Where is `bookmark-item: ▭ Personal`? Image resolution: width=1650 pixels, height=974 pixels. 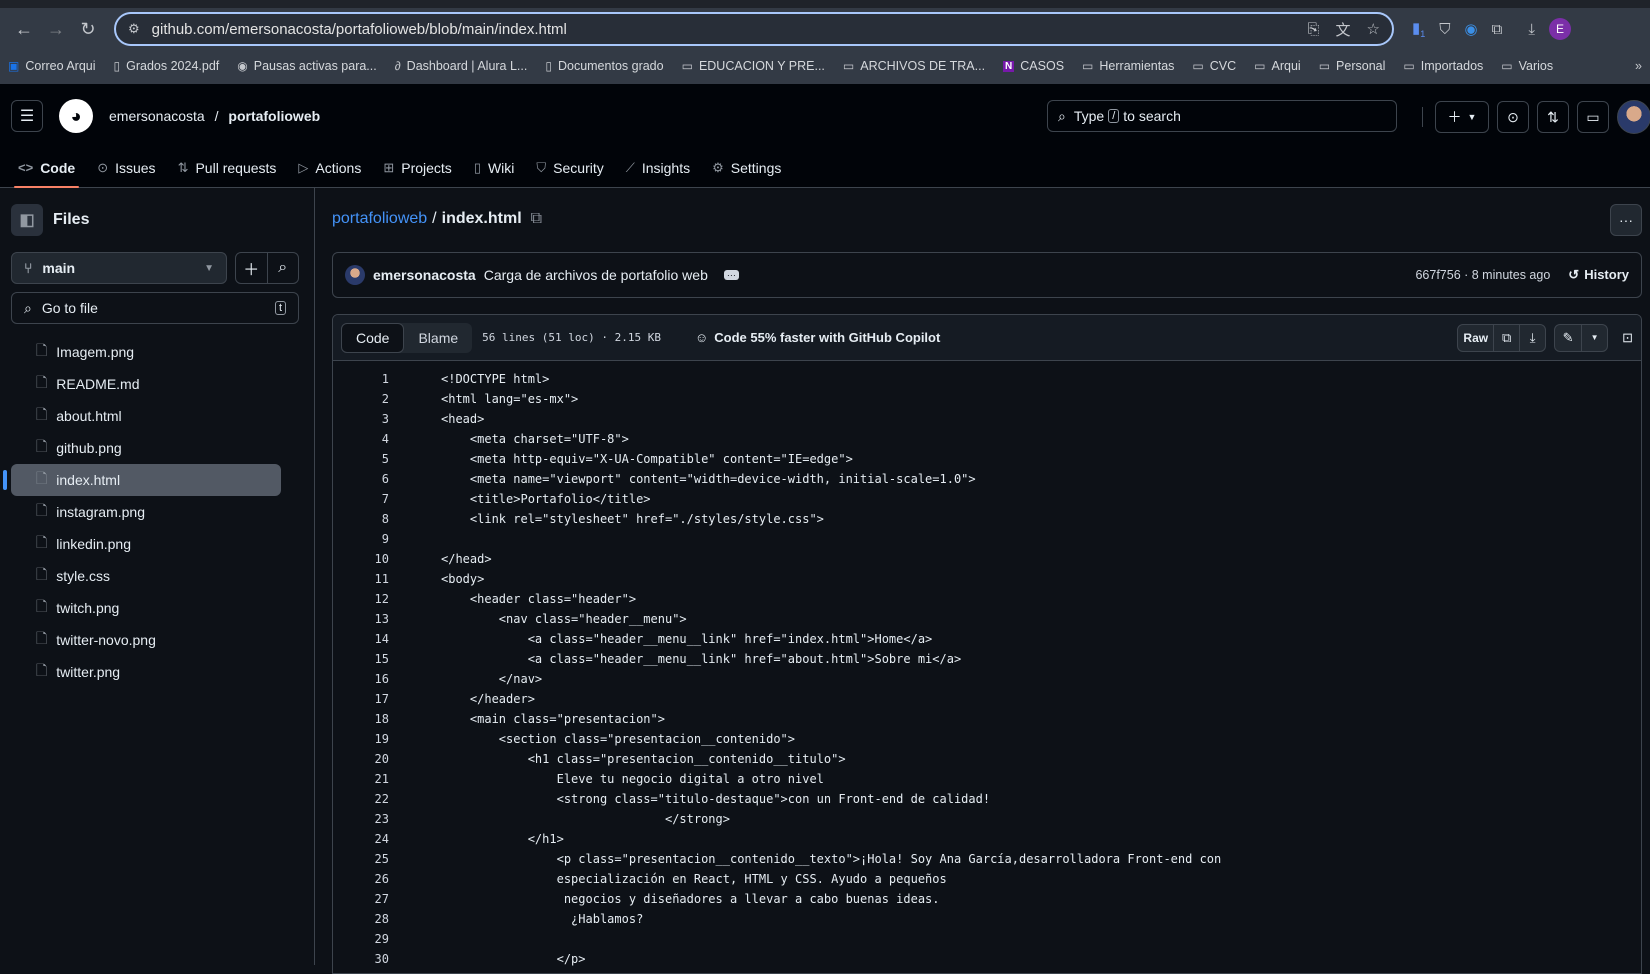
bookmark-item: ▭ Personal is located at coordinates (1352, 66).